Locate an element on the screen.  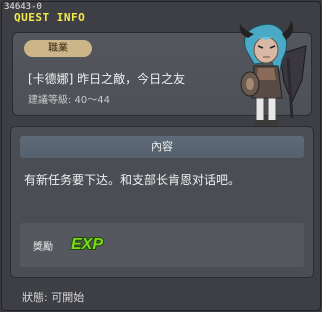
recommended-level: 建議等級: 40～44 is located at coordinates (69, 100).